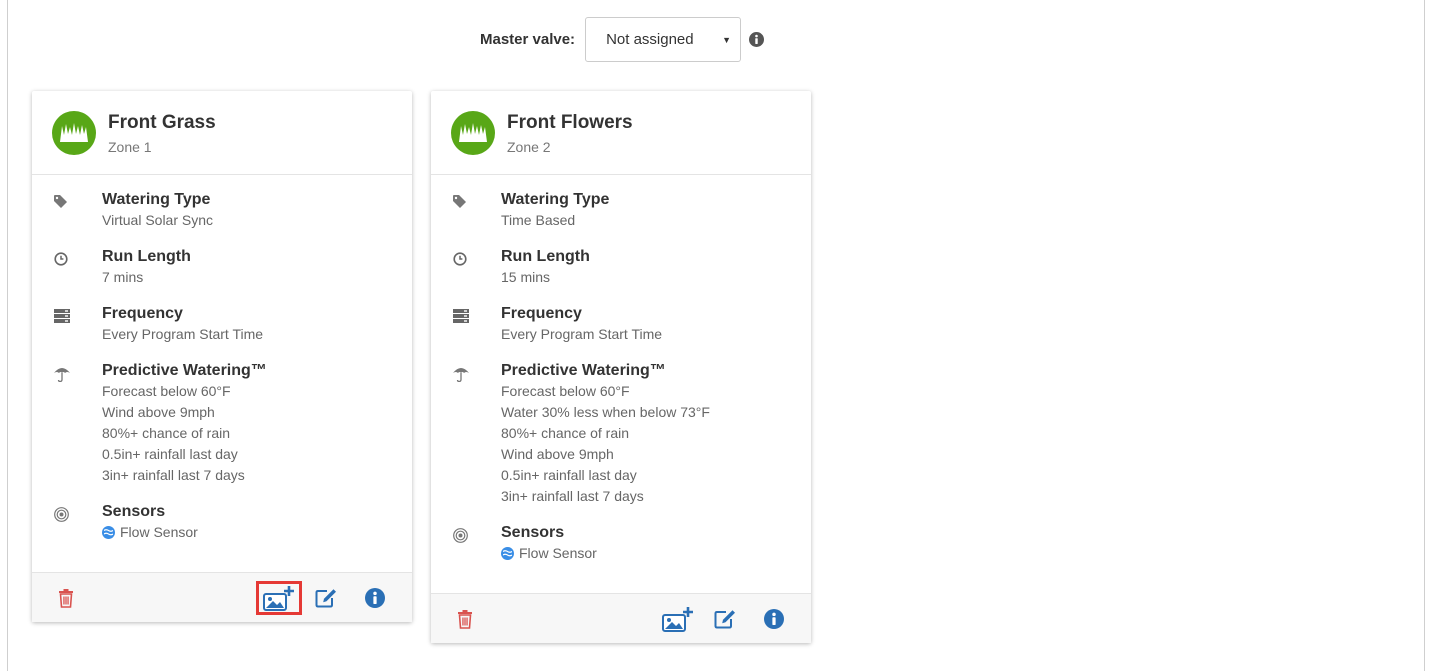 This screenshot has height=671, width=1432. What do you see at coordinates (526, 277) in the screenshot?
I see `run-length-value: 15 mins` at bounding box center [526, 277].